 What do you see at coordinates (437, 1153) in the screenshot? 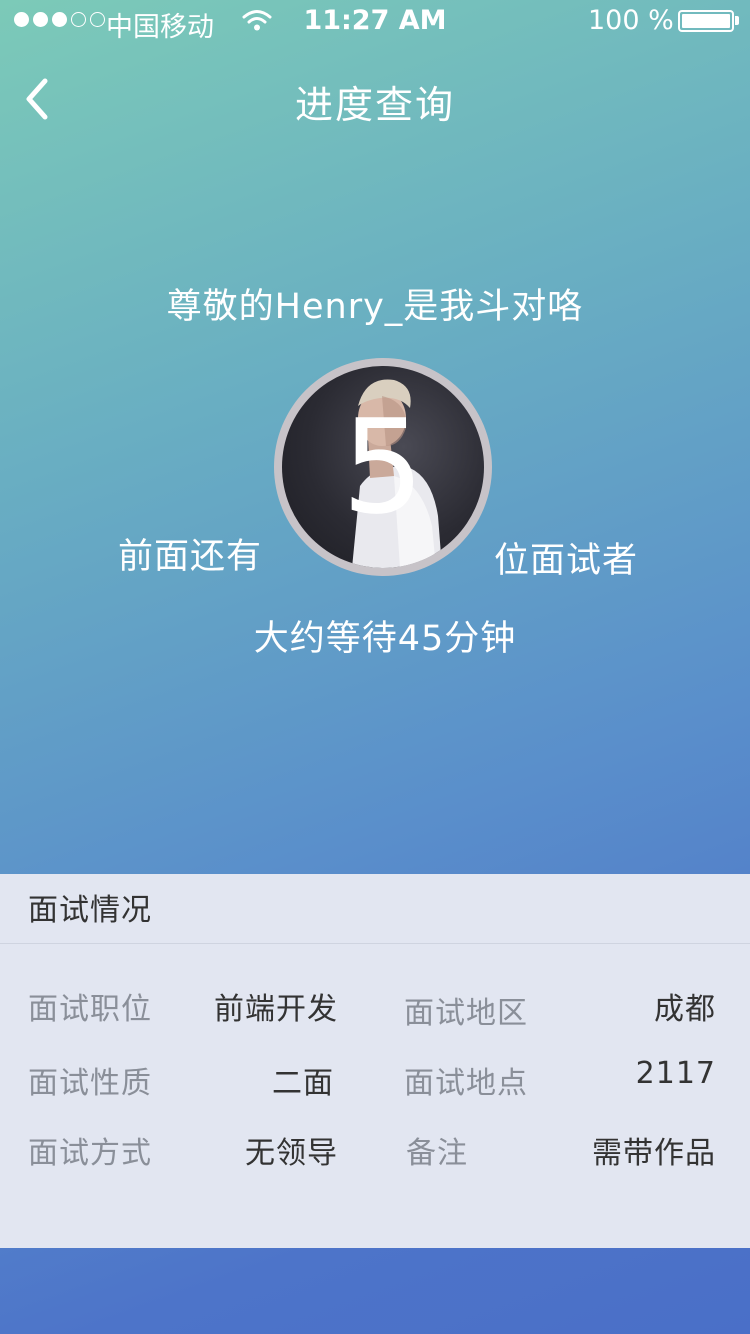
I see `label-notes: 备注` at bounding box center [437, 1153].